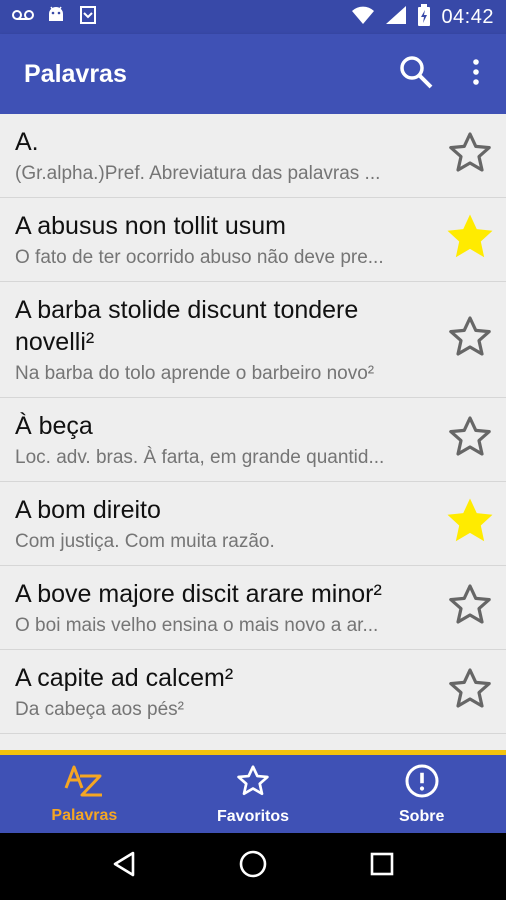 The height and width of the screenshot is (900, 506). I want to click on entry-description: Com justiça. Com muita razão., so click(145, 541).